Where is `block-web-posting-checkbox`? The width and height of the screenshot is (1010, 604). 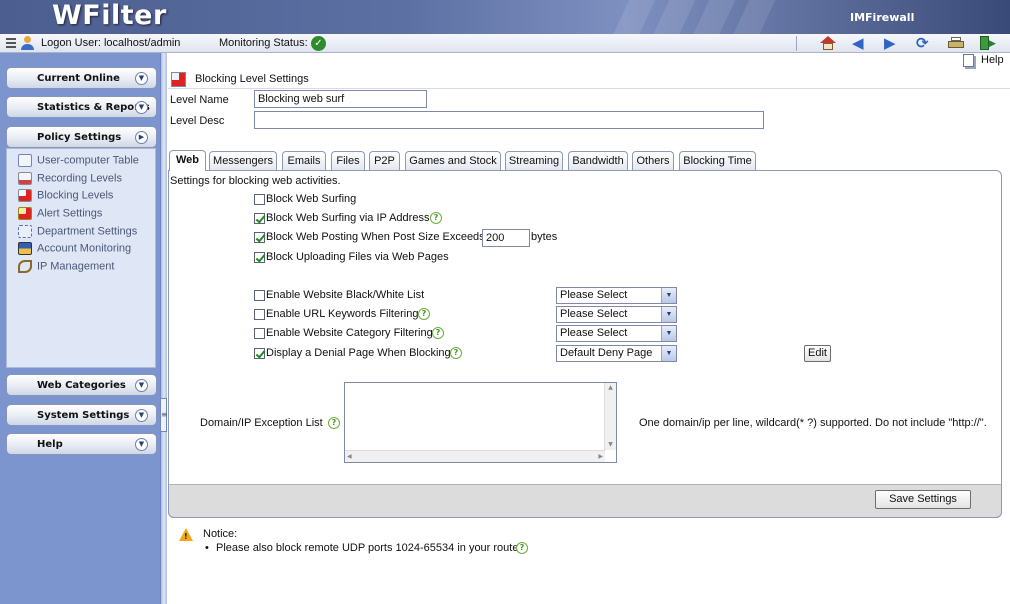 block-web-posting-checkbox is located at coordinates (259, 237).